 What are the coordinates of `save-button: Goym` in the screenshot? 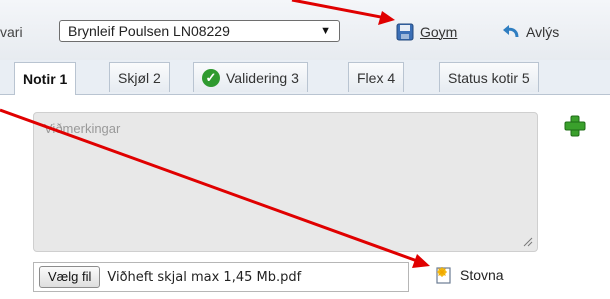 It's located at (426, 32).